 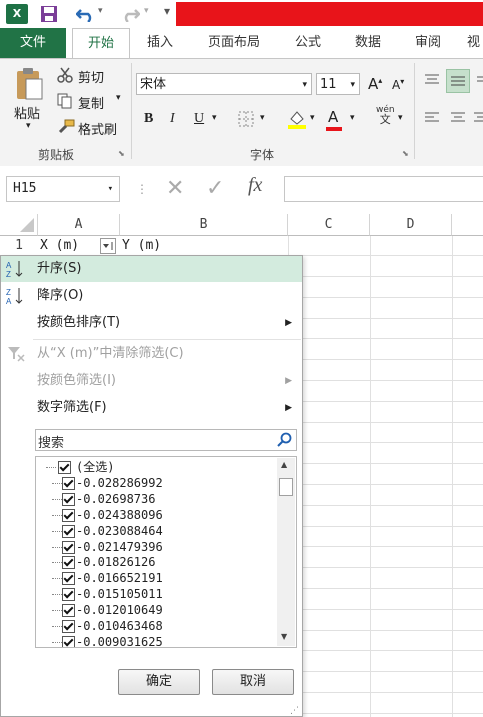 I want to click on align-top-icon, so click(x=432, y=80).